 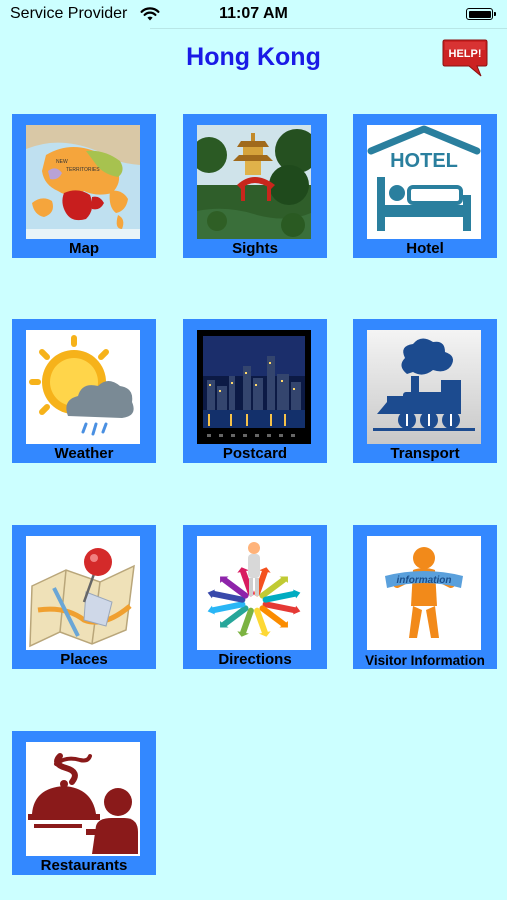 I want to click on status-time: 11:07 AM, so click(x=253, y=13).